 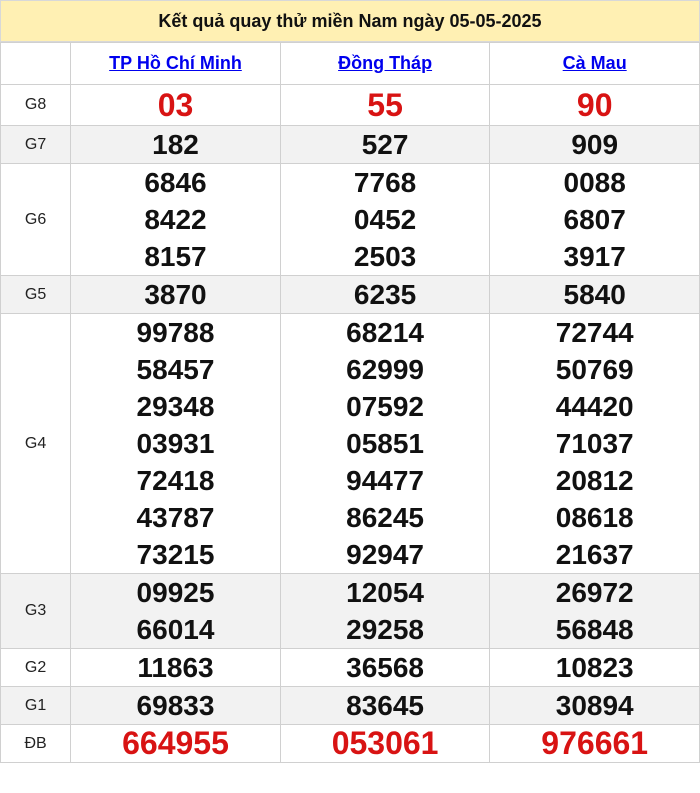 I want to click on prize-cell: 68214 62999 07592 05851 94477 86245 92947, so click(x=385, y=443).